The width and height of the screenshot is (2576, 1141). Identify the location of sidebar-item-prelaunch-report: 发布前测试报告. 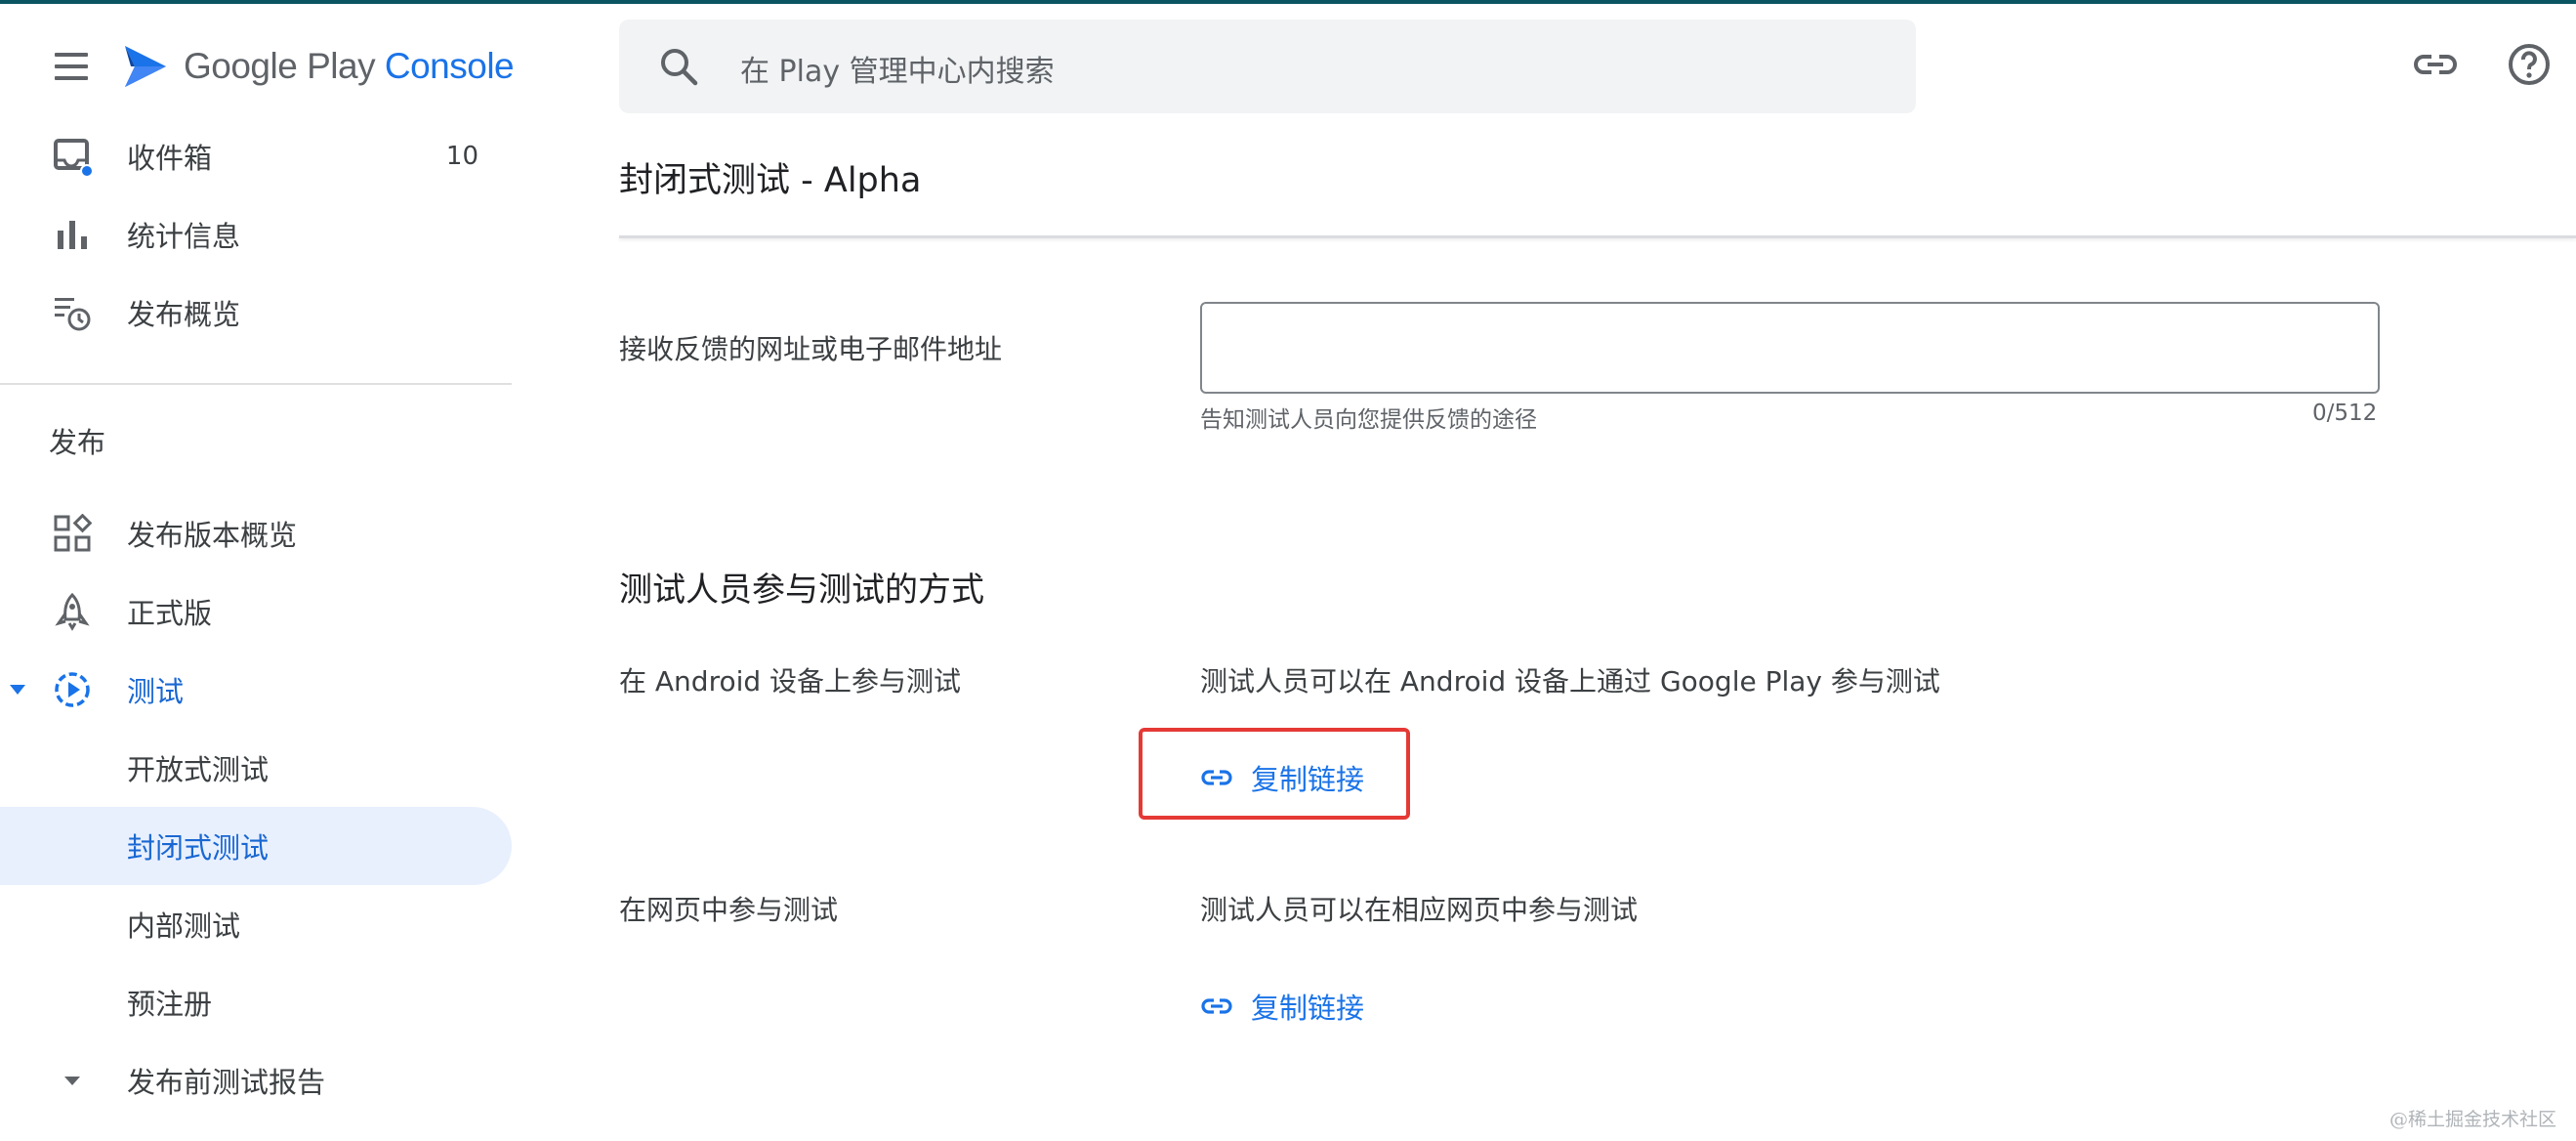
(256, 1080).